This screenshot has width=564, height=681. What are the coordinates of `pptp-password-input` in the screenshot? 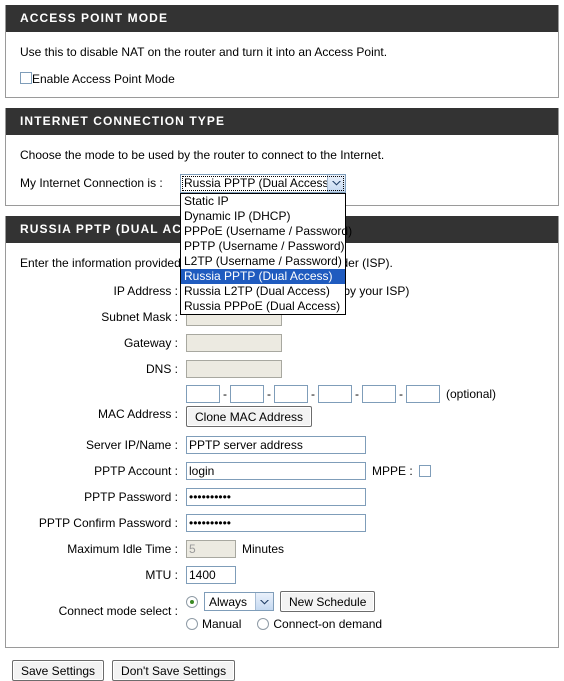 It's located at (276, 497).